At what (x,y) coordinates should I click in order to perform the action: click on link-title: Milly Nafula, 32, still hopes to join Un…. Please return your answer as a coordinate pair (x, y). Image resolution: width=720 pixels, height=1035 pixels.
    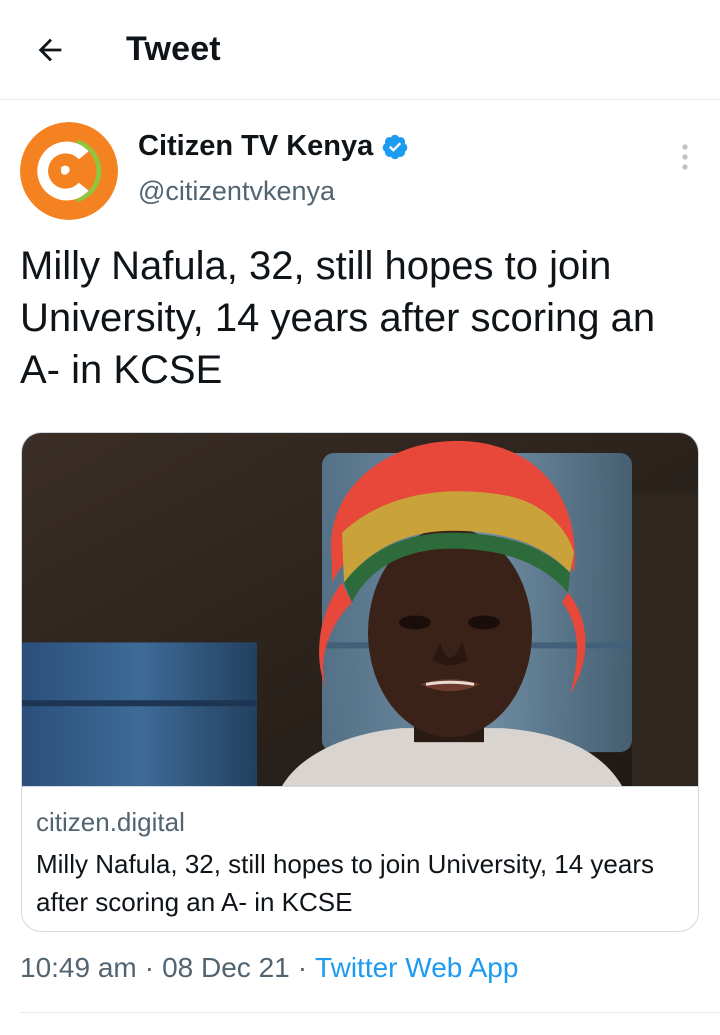
    Looking at the image, I should click on (345, 883).